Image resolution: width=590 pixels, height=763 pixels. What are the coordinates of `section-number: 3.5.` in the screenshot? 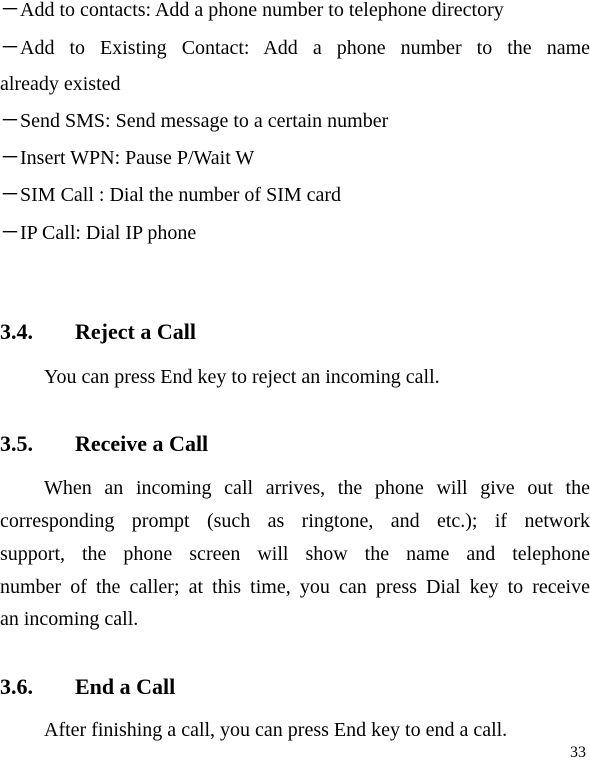 It's located at (16, 443).